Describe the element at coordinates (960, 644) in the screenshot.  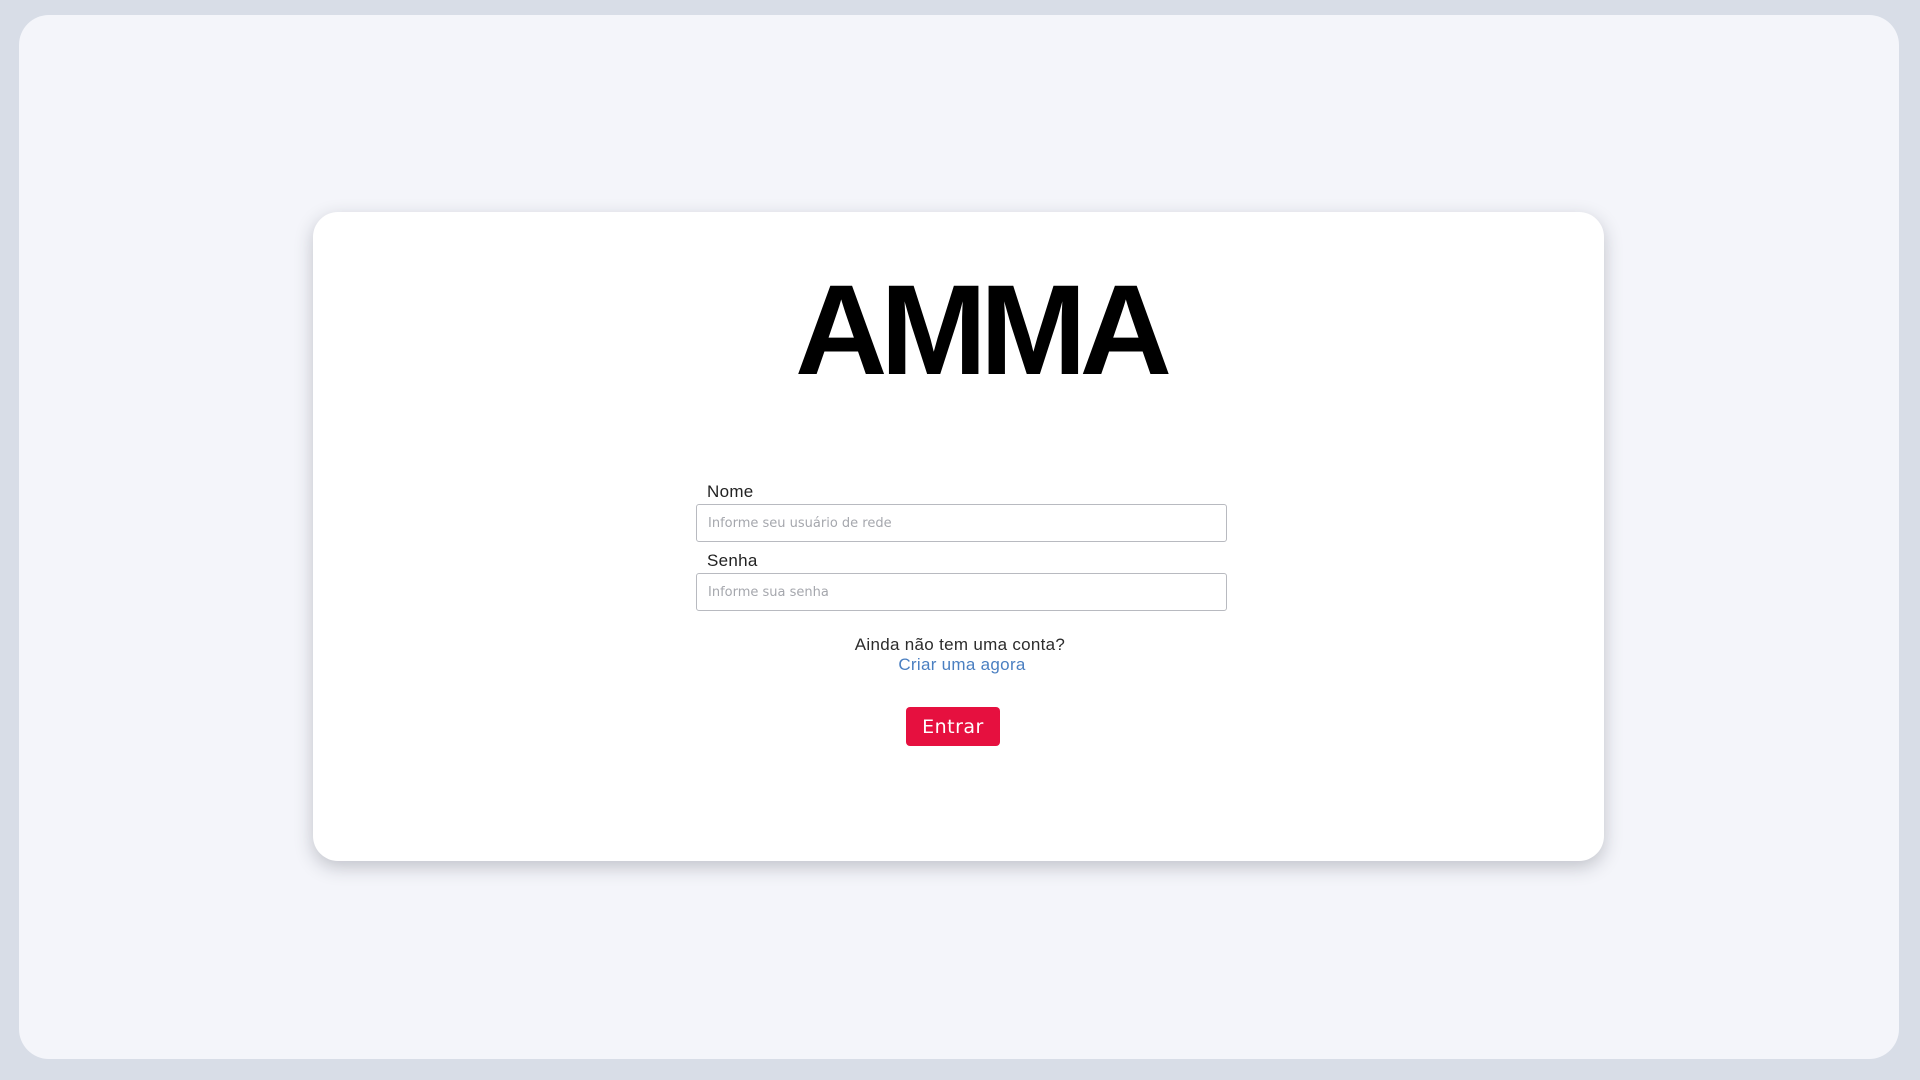
I see `signup-question: Ainda não tem uma conta?` at that location.